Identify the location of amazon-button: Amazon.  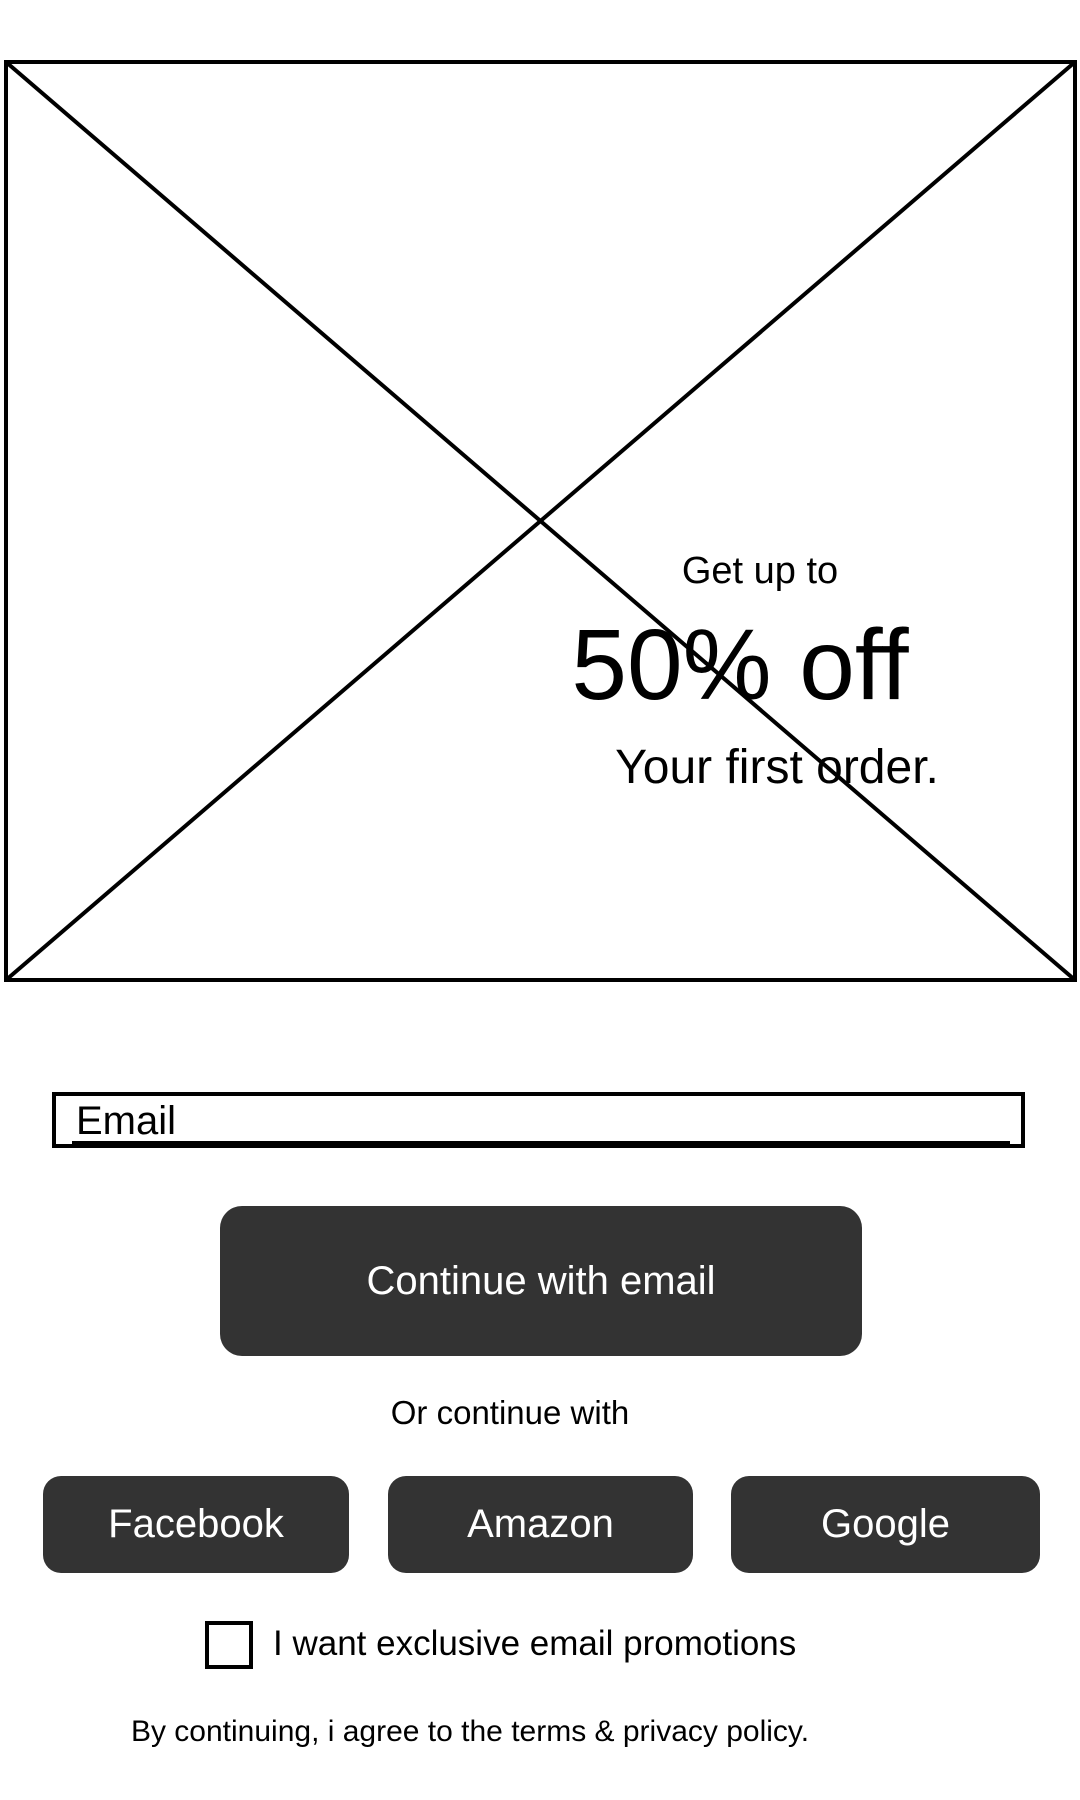
(540, 1524).